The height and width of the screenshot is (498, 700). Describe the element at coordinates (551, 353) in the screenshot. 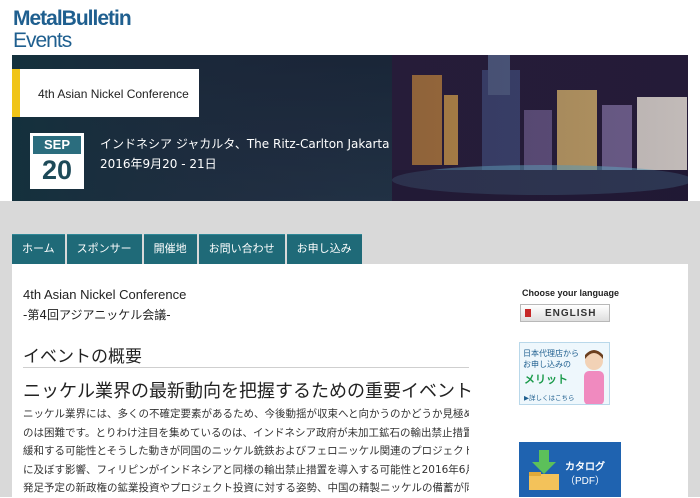

I see `agent-banner-line-1: 日本代理店から` at that location.